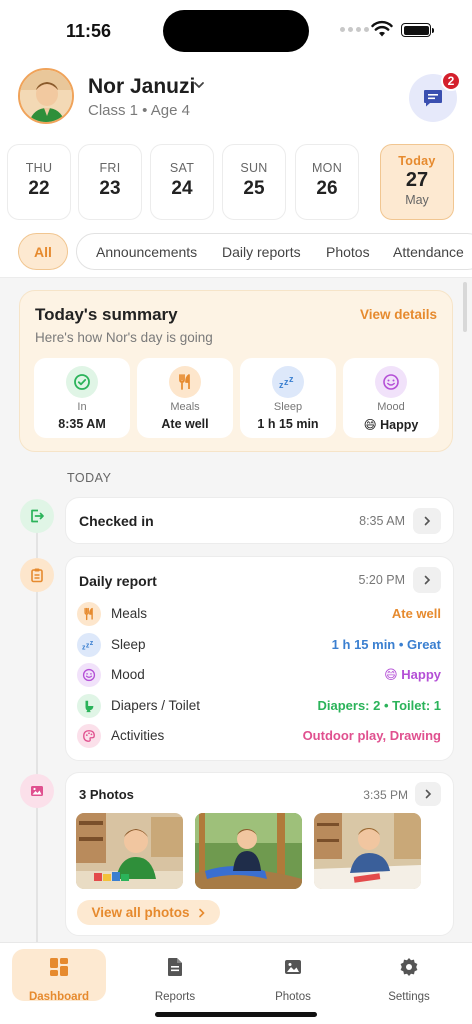  Describe the element at coordinates (116, 521) in the screenshot. I see `checked-in-title: Checked in` at that location.